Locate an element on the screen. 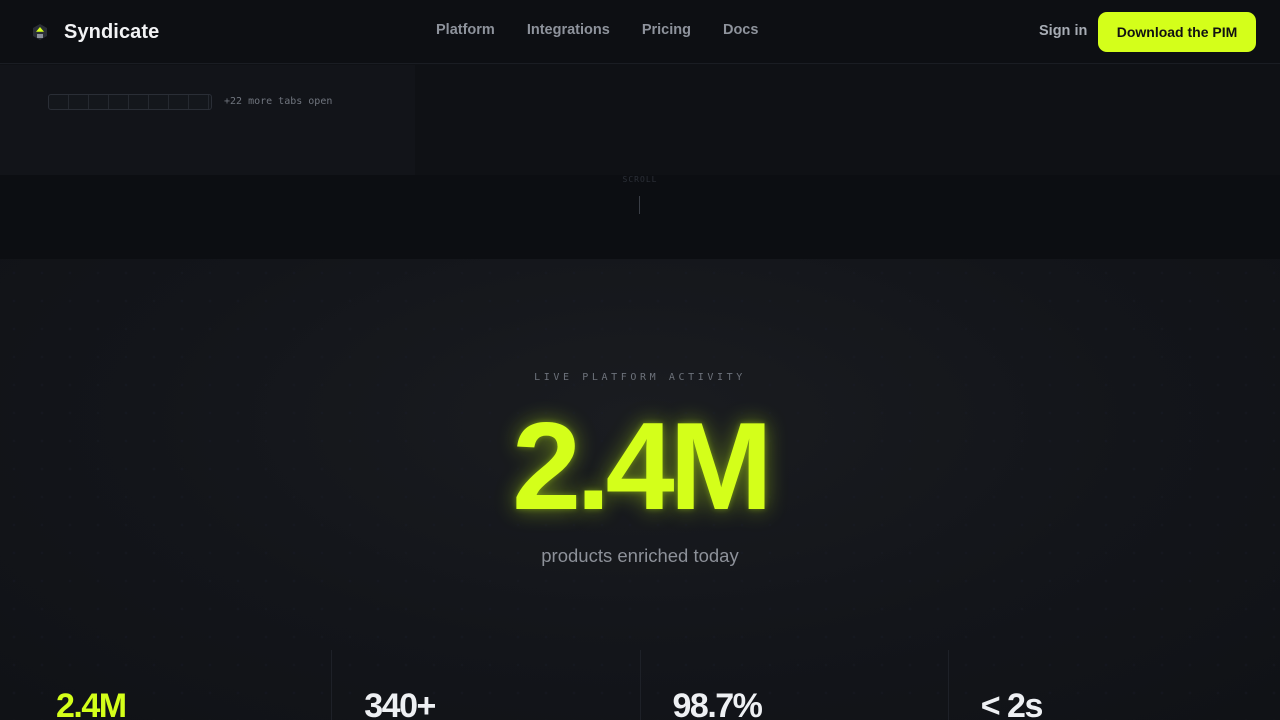  headline-metric: 2.4M is located at coordinates (642, 467).